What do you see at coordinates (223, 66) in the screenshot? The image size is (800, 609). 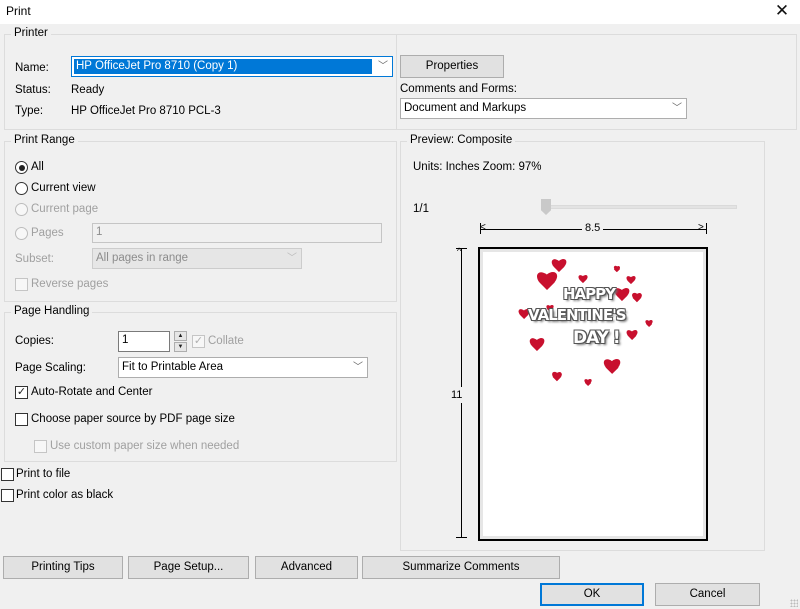 I see `printer-name-value: HP OfficeJet Pro 8710 (Copy 1)` at bounding box center [223, 66].